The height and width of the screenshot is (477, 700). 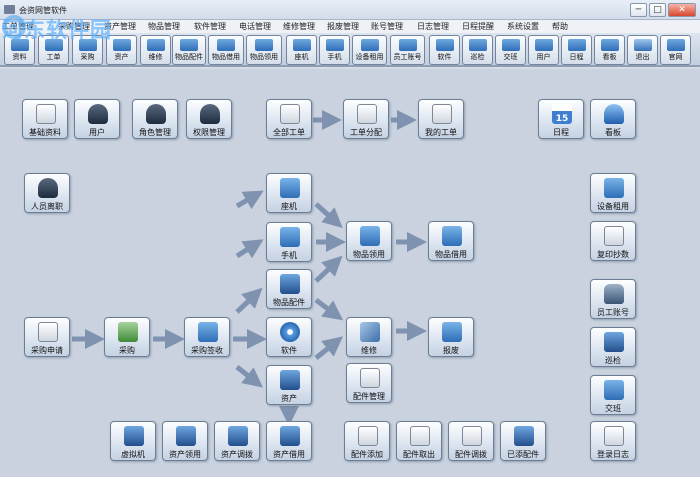 I want to click on toolbar-item-receive-button: 物品领用, so click(x=264, y=50).